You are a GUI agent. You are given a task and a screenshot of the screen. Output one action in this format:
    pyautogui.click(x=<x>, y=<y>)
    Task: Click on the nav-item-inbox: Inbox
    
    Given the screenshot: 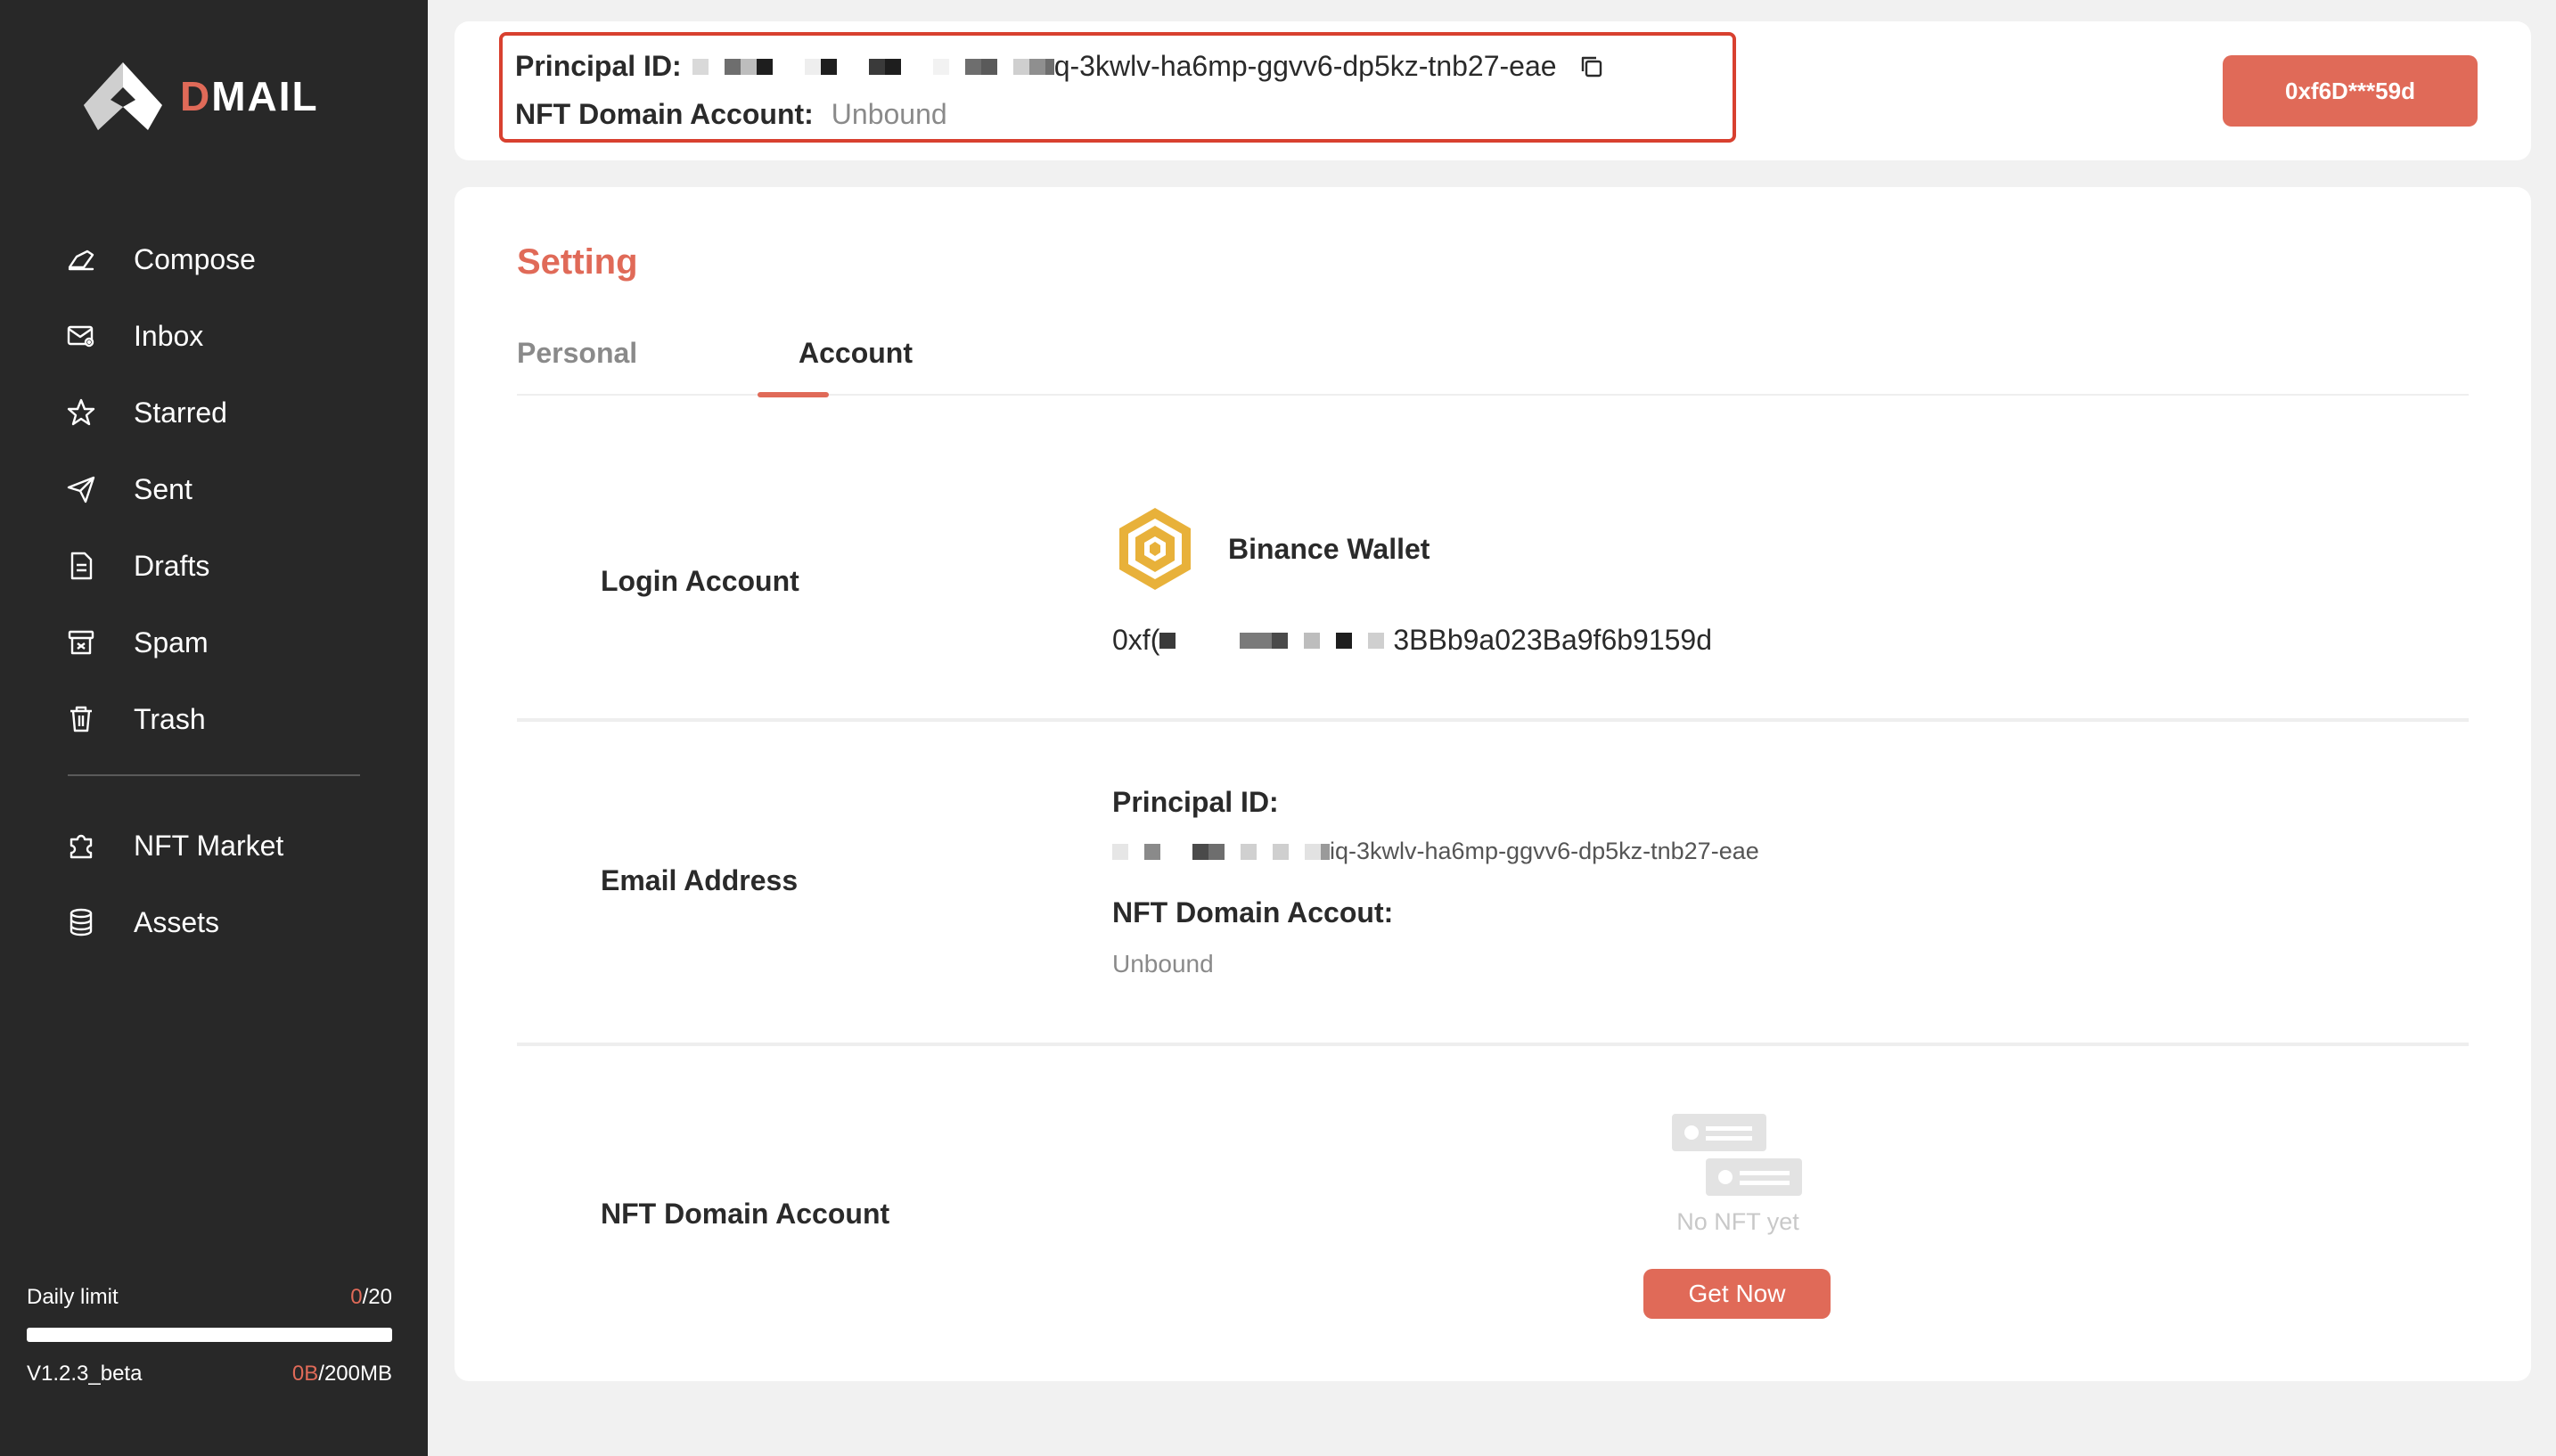 What is the action you would take?
    pyautogui.click(x=214, y=336)
    